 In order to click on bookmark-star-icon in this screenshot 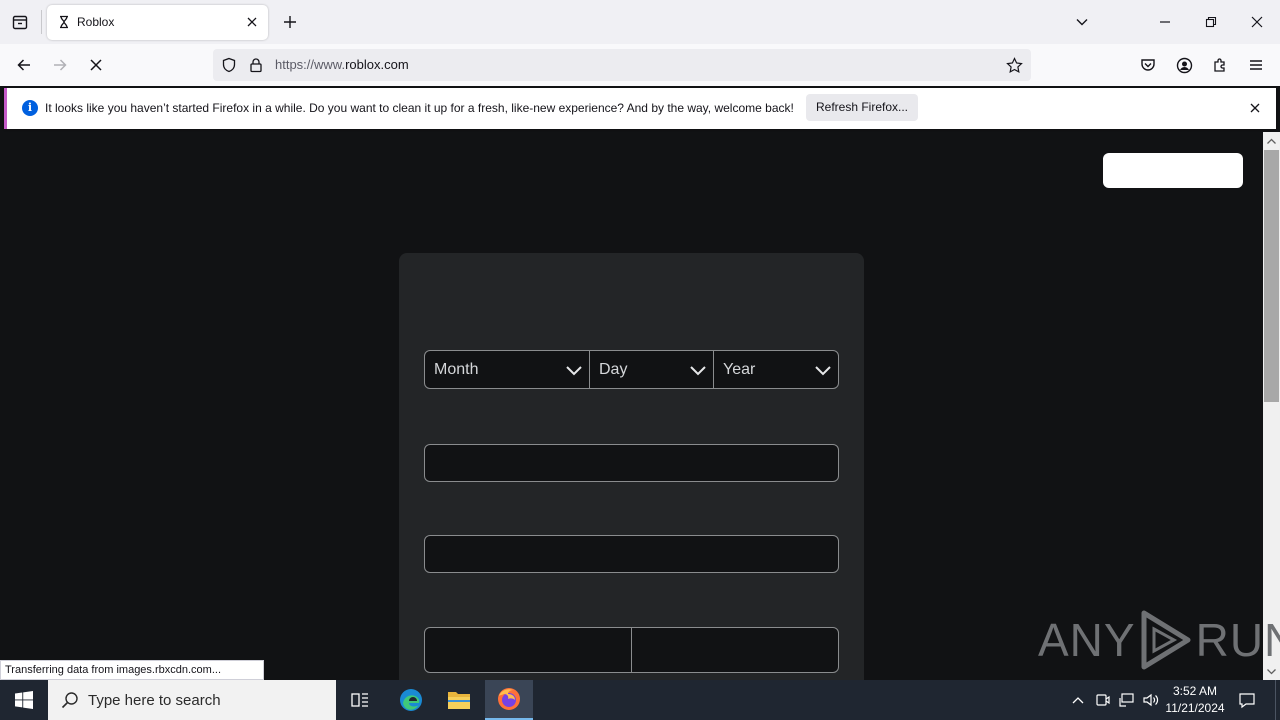, I will do `click(1014, 65)`.